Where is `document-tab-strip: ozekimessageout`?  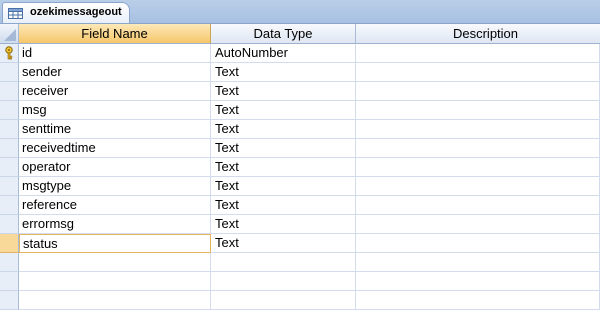
document-tab-strip: ozekimessageout is located at coordinates (300, 11).